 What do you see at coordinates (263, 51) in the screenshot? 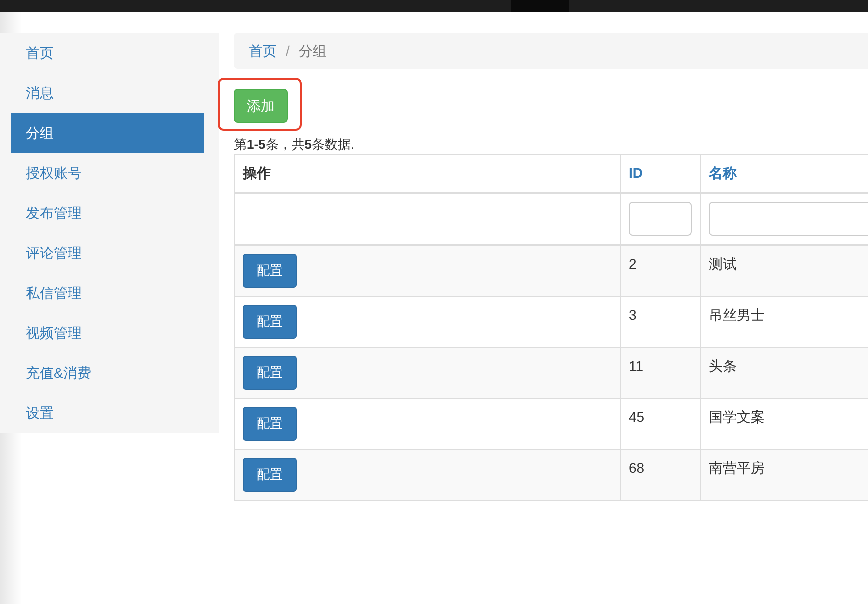
I see `breadcrumb-link: 首页` at bounding box center [263, 51].